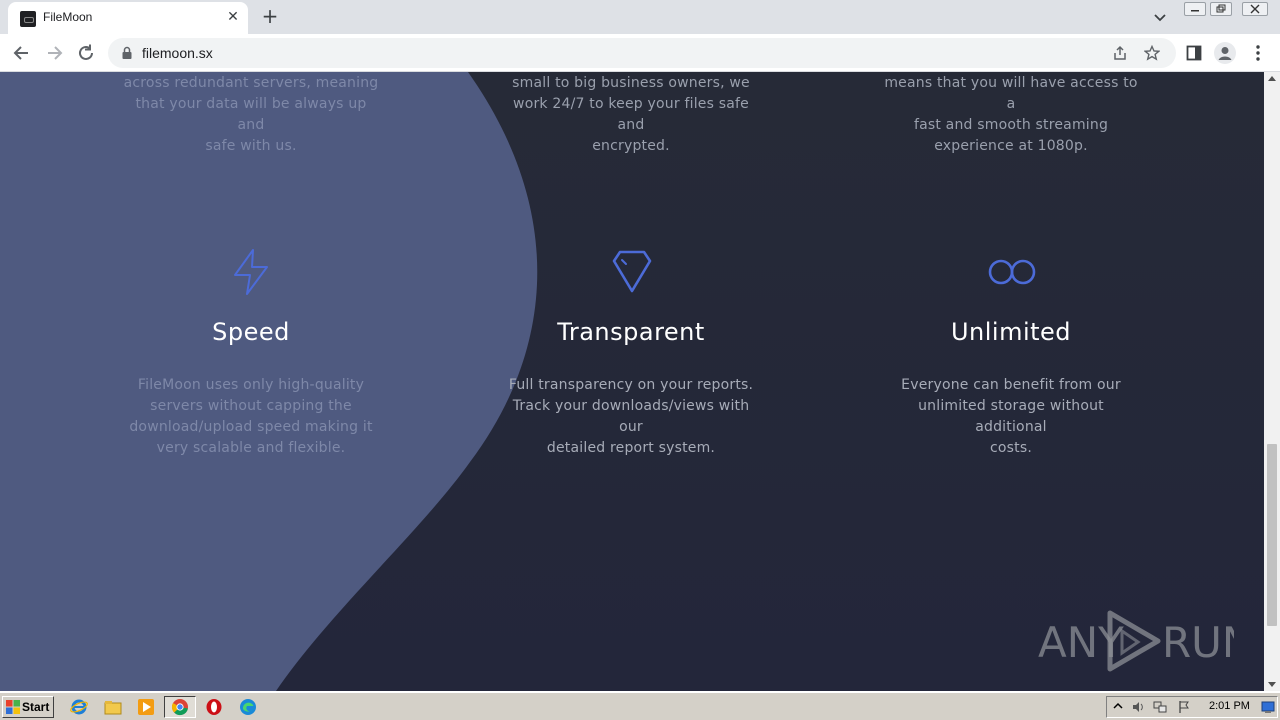  What do you see at coordinates (1152, 53) in the screenshot?
I see `bookmark-star-icon` at bounding box center [1152, 53].